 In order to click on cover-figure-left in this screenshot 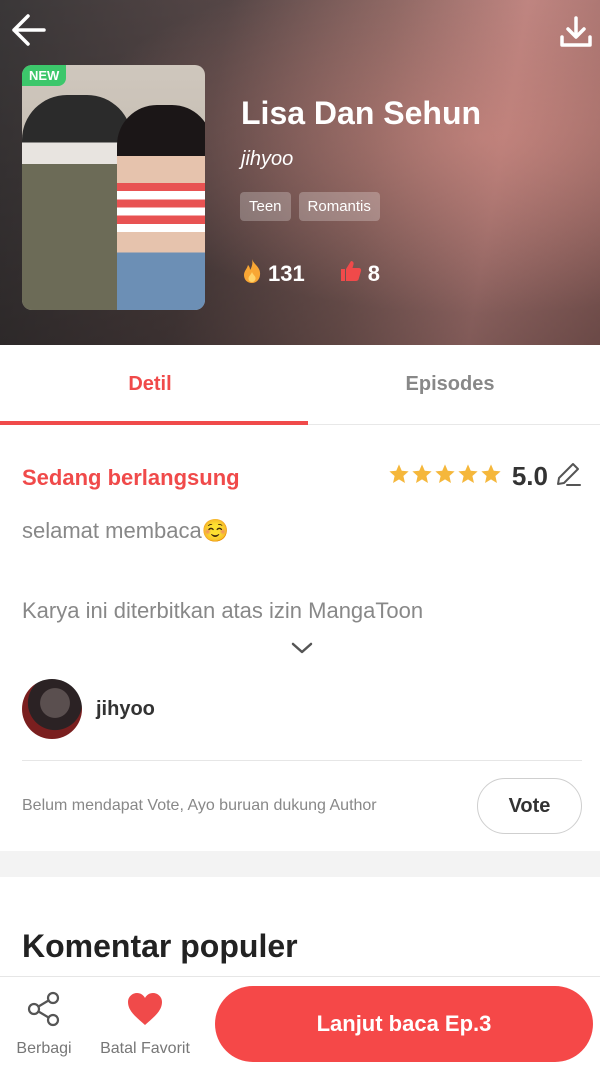, I will do `click(77, 202)`.